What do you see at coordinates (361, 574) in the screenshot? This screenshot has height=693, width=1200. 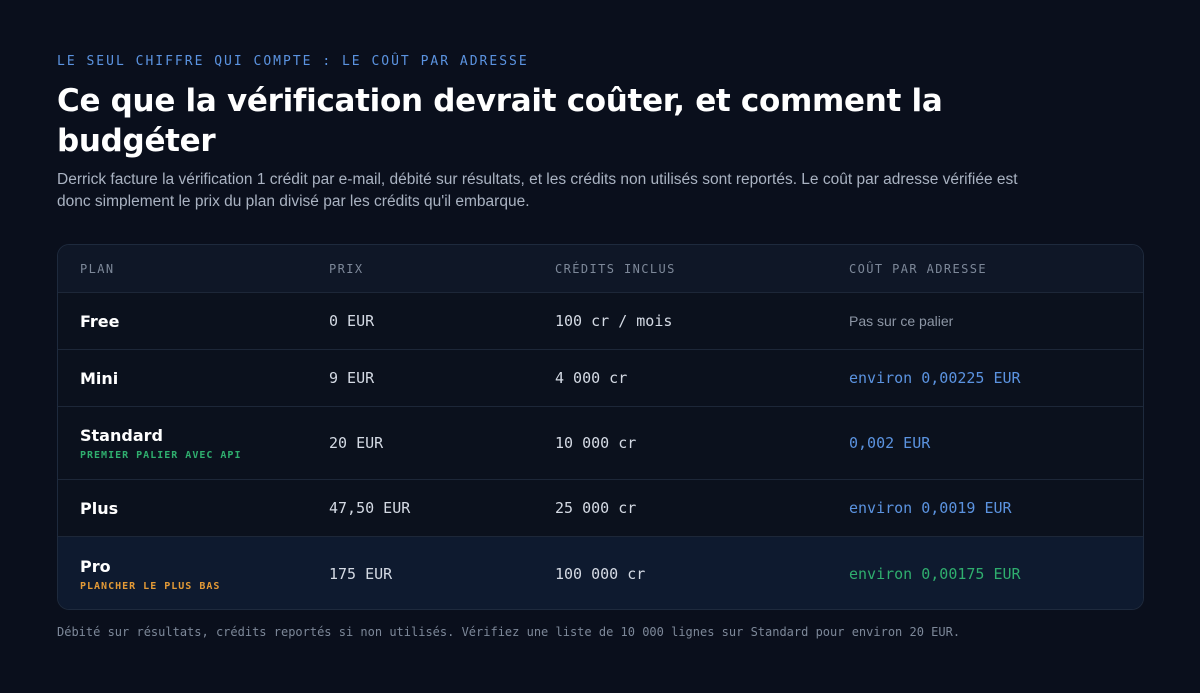 I see `plan-price: 175 EUR` at bounding box center [361, 574].